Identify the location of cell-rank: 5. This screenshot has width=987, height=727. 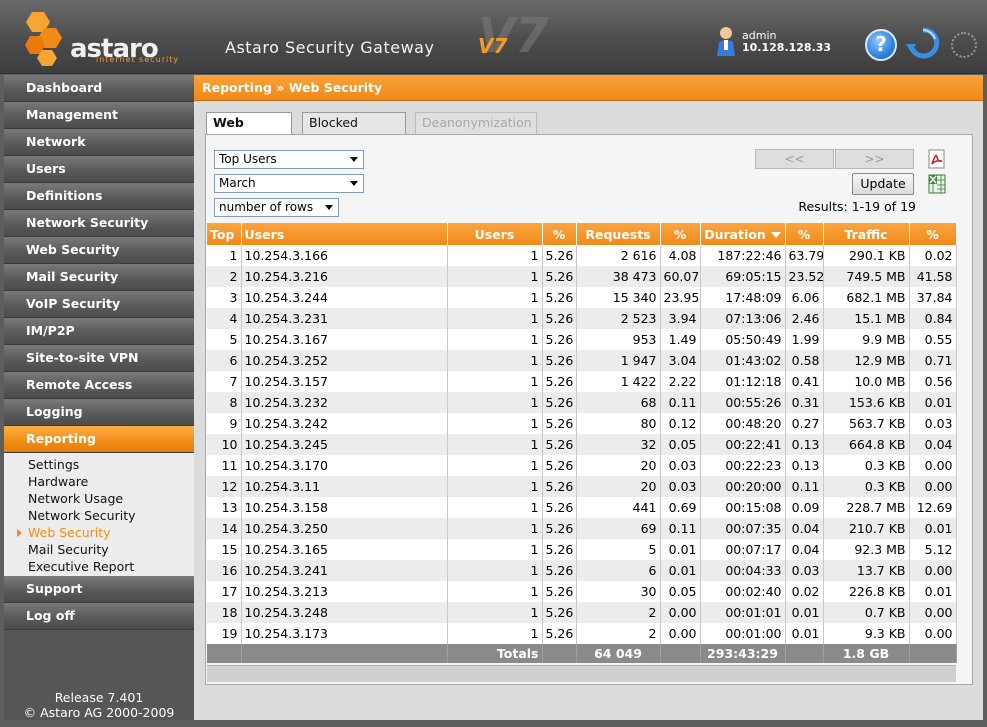
(224, 339).